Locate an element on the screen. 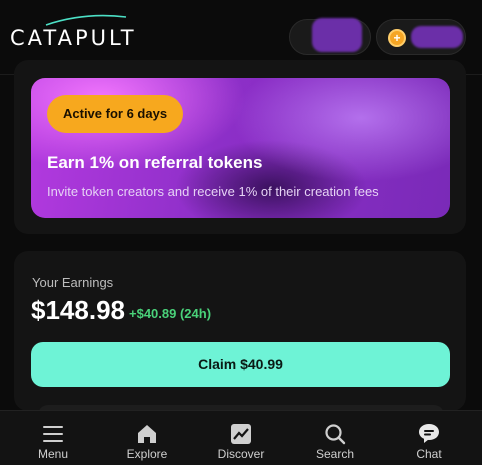 This screenshot has height=465, width=482. nav-item-explore: Explore is located at coordinates (147, 438).